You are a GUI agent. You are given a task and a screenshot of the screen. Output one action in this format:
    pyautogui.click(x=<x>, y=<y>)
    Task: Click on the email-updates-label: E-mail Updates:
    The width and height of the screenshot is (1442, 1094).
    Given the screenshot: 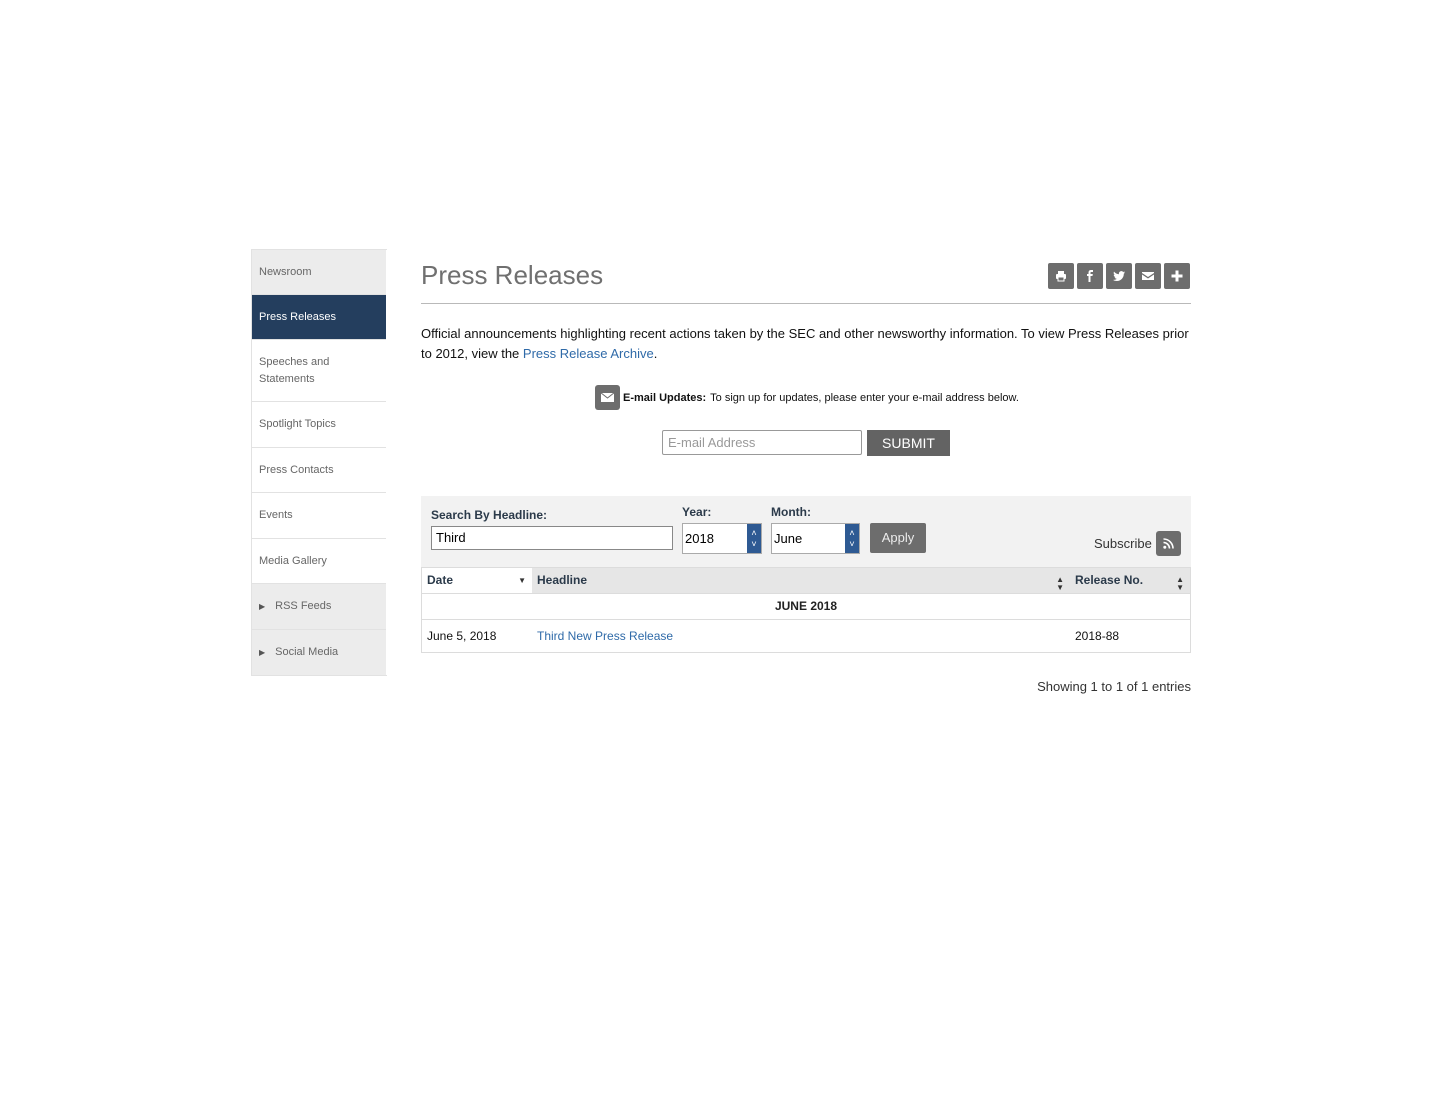 What is the action you would take?
    pyautogui.click(x=665, y=397)
    